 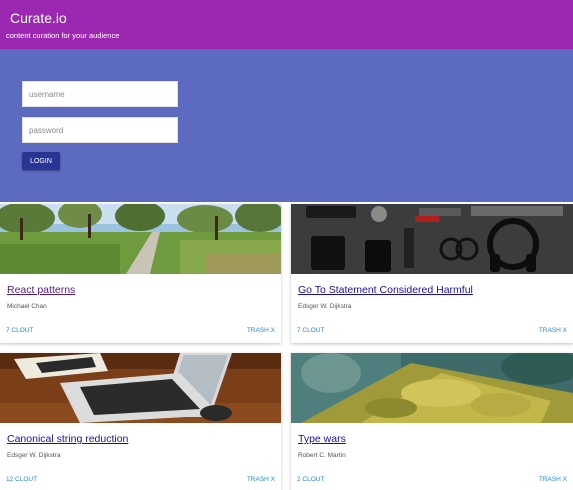 I want to click on card-title-link: Type wars, so click(x=322, y=439).